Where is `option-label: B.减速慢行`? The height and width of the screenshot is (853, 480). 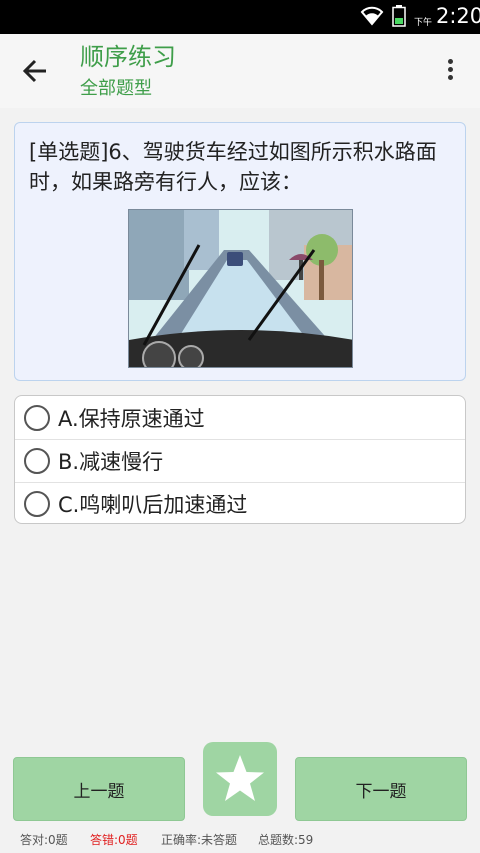 option-label: B.减速慢行 is located at coordinates (111, 462).